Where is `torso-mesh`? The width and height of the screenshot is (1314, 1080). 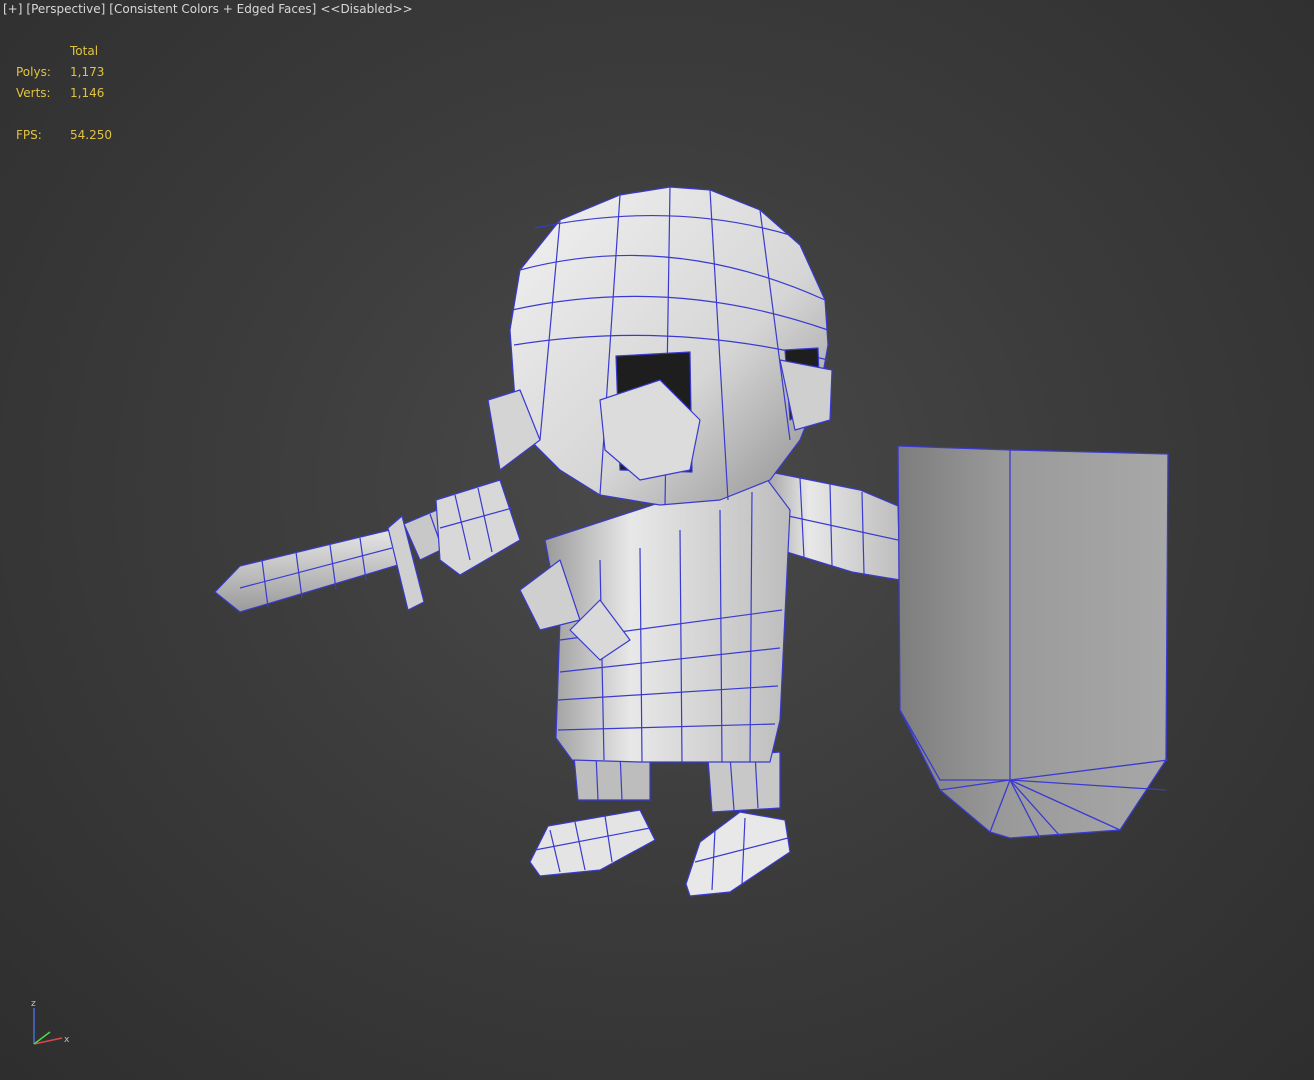
torso-mesh is located at coordinates (655, 616).